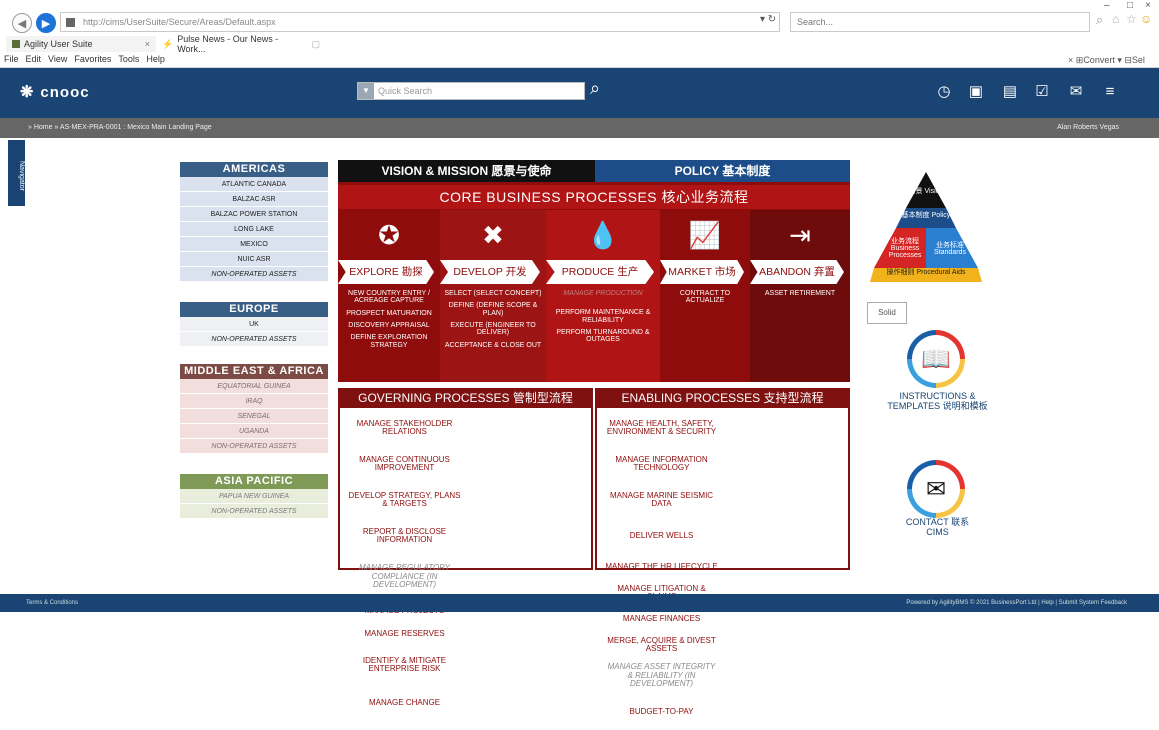 The image size is (1159, 730). What do you see at coordinates (389, 325) in the screenshot?
I see `process-link: DISCOVERY APPRAISAL` at bounding box center [389, 325].